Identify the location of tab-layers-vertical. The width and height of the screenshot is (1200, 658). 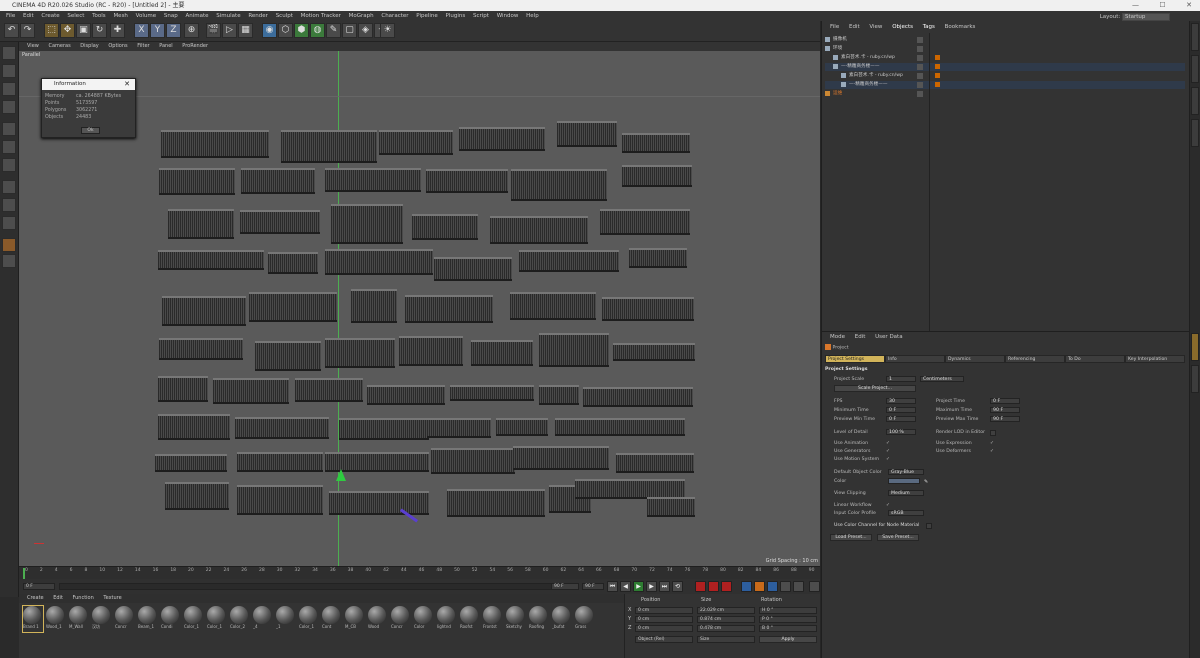
(1195, 133).